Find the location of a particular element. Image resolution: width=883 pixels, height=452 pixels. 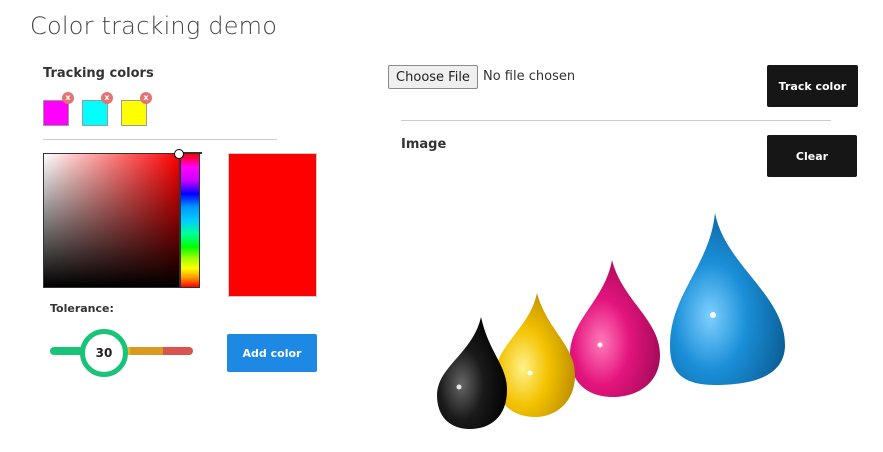

tolerance-slider-knob: 30 is located at coordinates (104, 353).